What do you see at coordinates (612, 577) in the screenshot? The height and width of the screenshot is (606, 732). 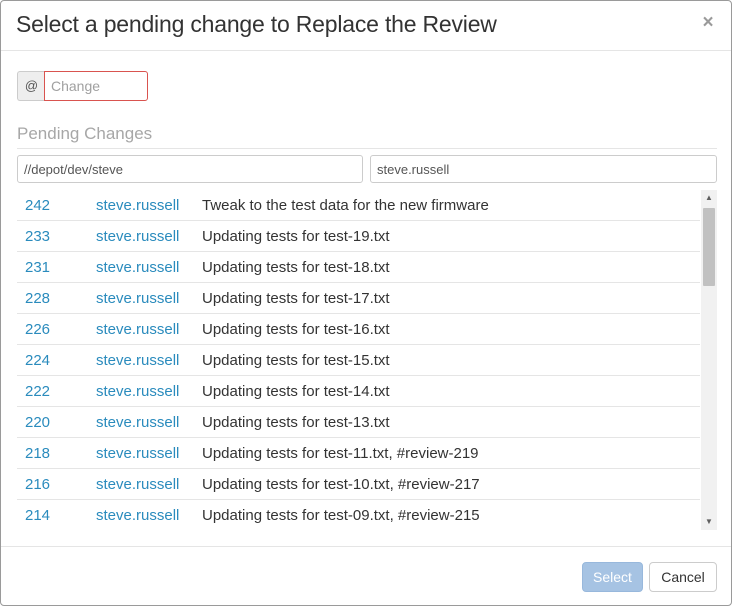 I see `select-button: Select` at bounding box center [612, 577].